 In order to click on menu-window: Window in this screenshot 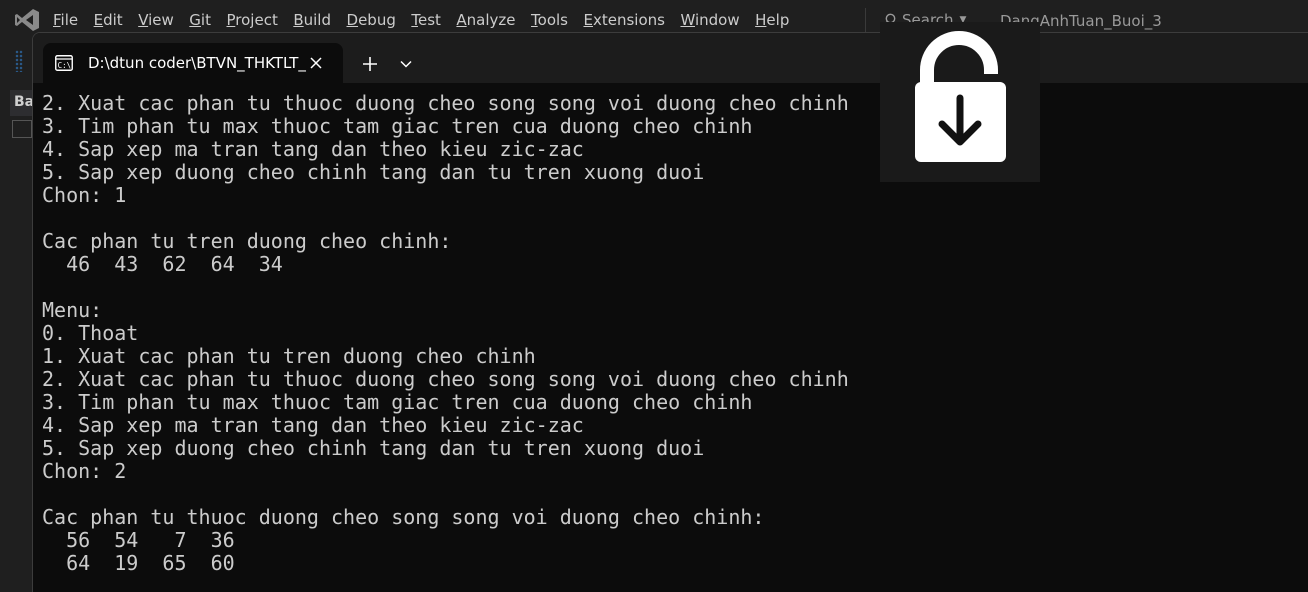, I will do `click(709, 20)`.